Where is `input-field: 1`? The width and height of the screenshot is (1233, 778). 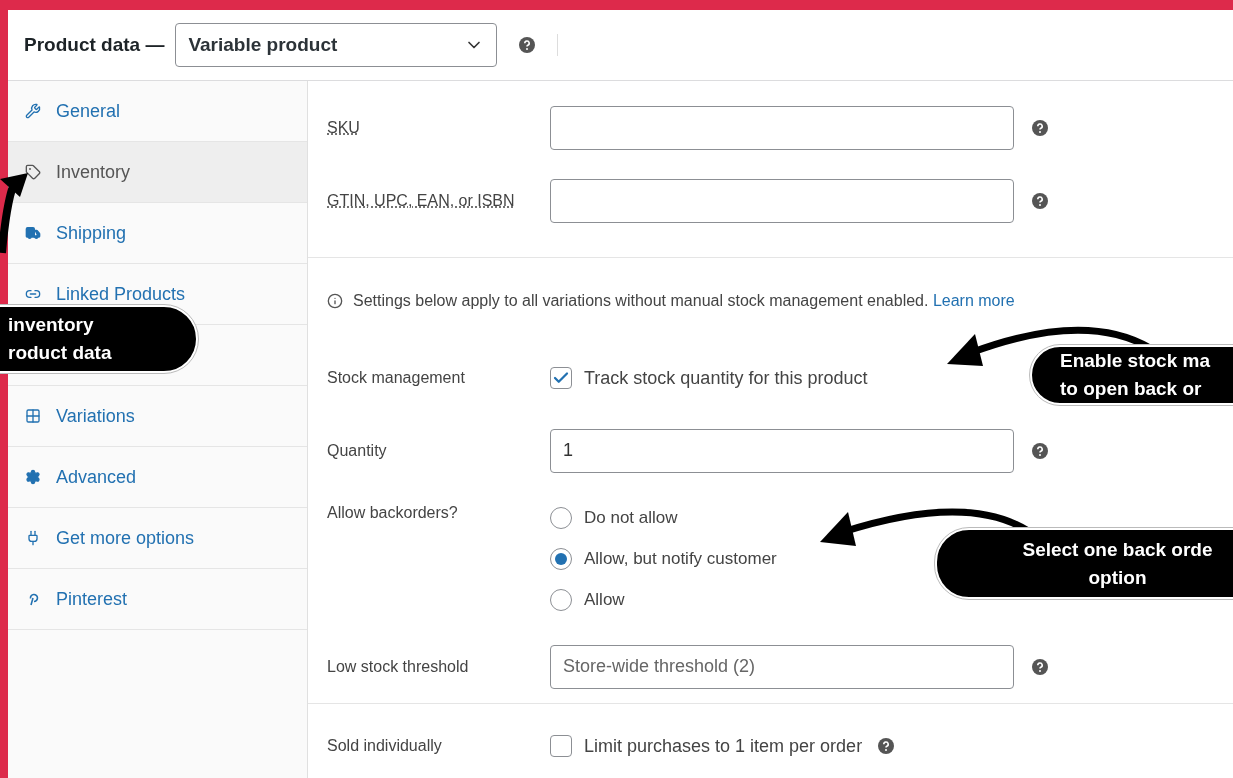
input-field: 1 is located at coordinates (782, 450).